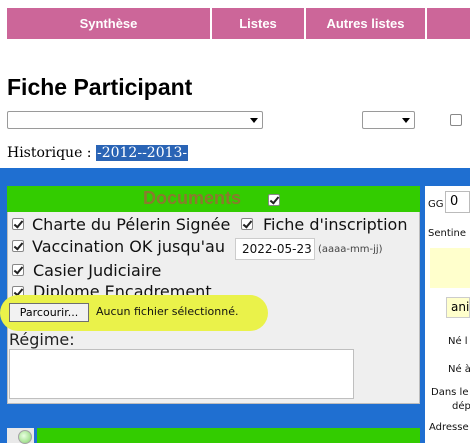 The image size is (470, 444). I want to click on nav-autres-listes: Autres listes, so click(365, 23).